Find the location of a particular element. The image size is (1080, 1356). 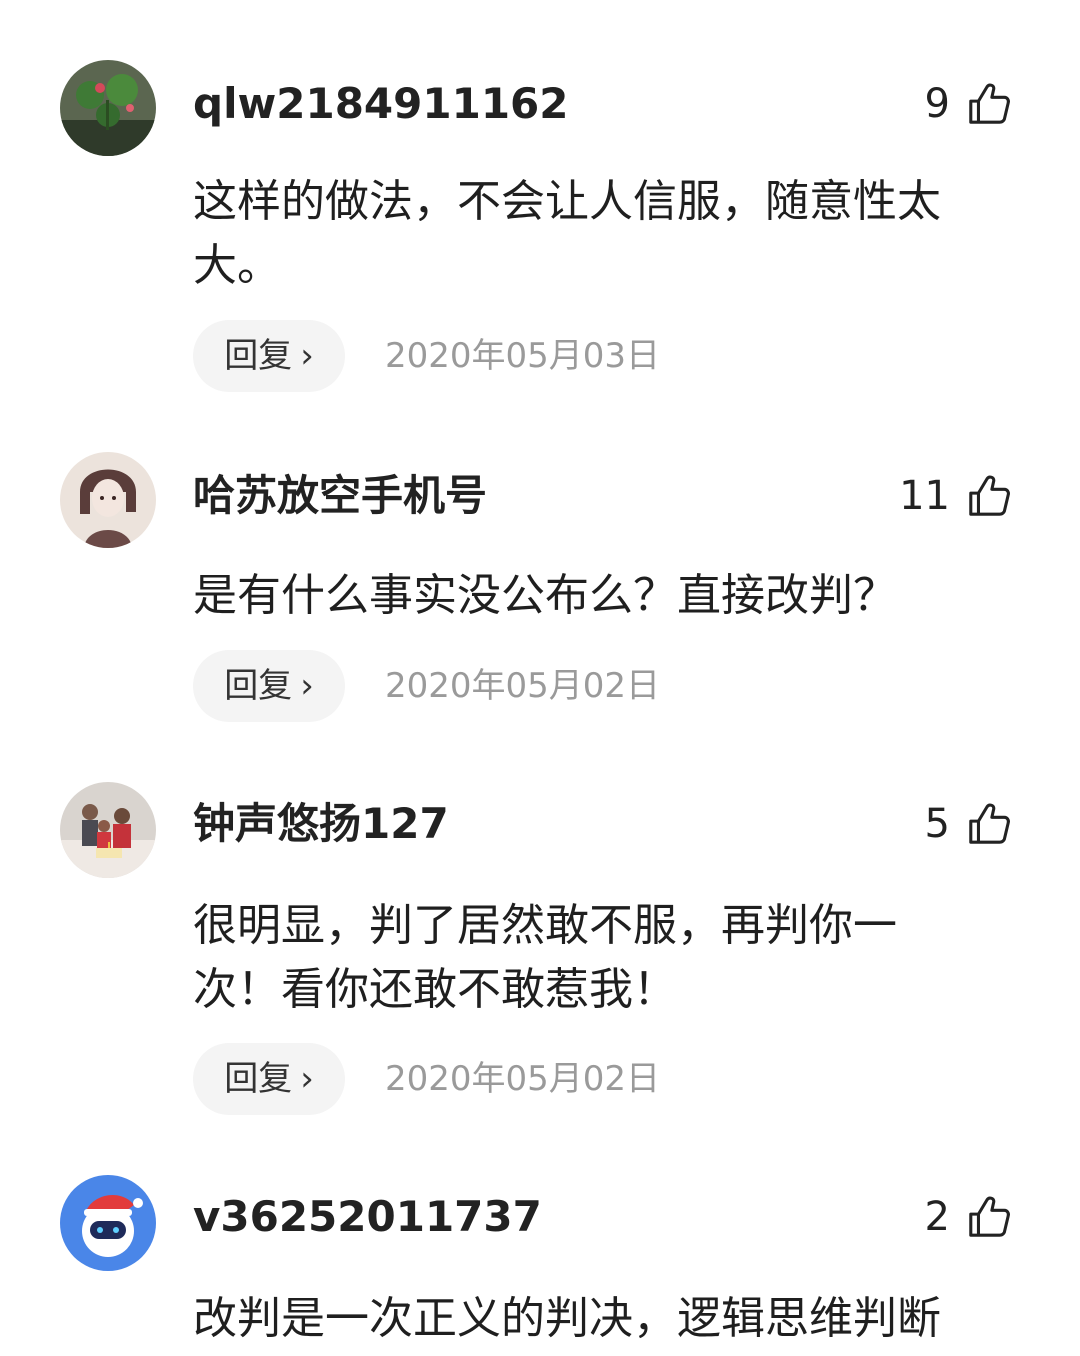

like-group: 9 is located at coordinates (968, 104).